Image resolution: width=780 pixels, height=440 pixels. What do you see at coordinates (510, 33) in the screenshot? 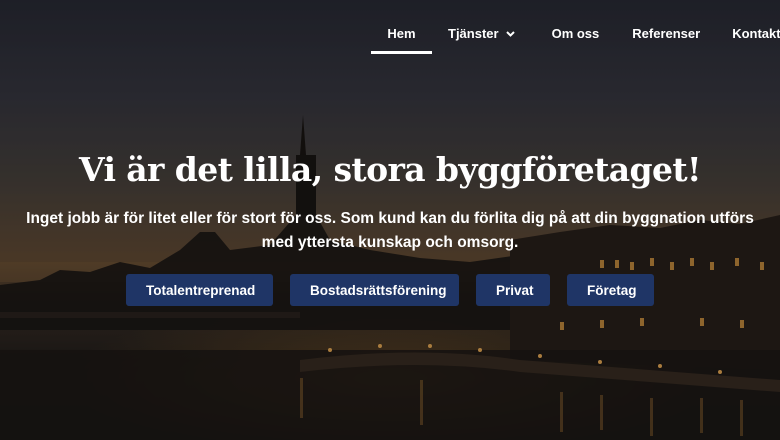
I see `chevron-down-icon` at bounding box center [510, 33].